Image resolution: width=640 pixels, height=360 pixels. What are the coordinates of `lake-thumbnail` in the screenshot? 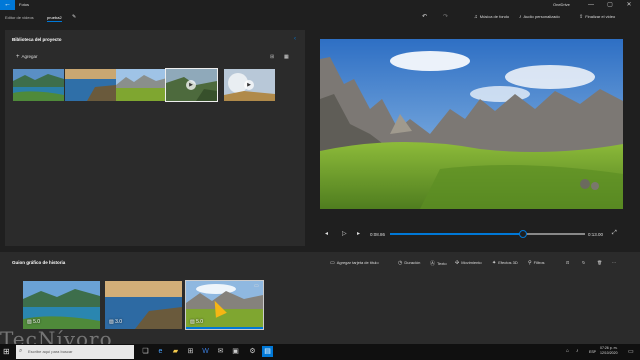 It's located at (38, 85).